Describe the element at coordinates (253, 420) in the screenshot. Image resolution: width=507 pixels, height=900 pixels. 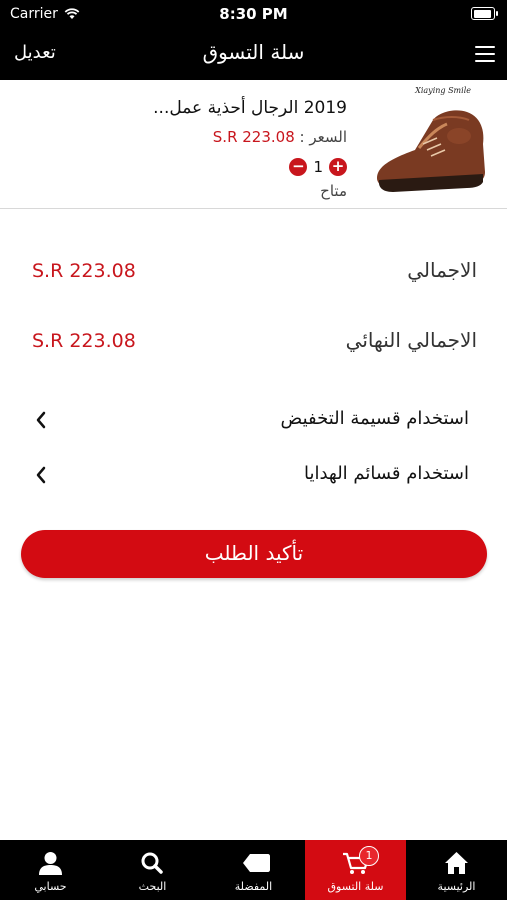
I see `discount-coupon-row: استخدام قسيمة التخفيض` at that location.